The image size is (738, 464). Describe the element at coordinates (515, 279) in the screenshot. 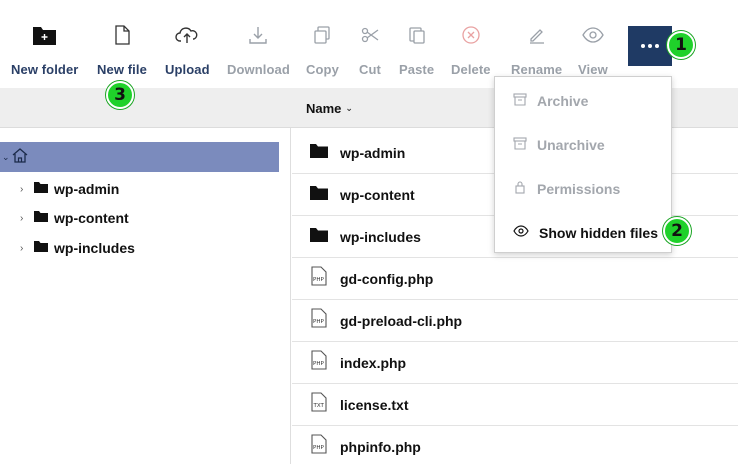

I see `file-row: PHP gd-config.php` at that location.